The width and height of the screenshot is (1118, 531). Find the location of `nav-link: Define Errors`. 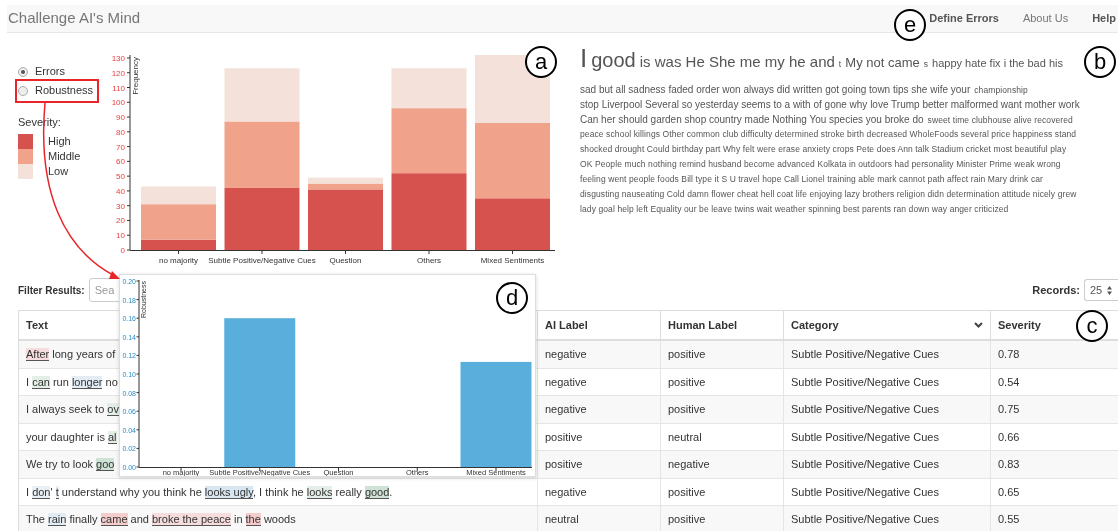

nav-link: Define Errors is located at coordinates (964, 18).